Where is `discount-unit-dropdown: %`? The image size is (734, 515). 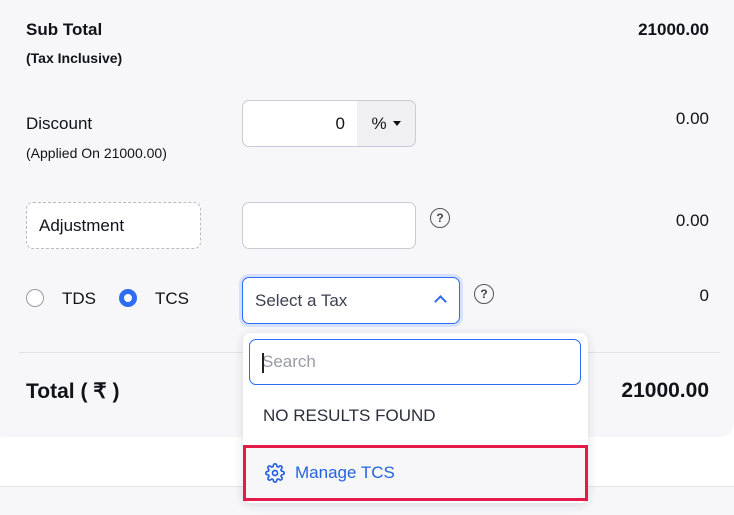
discount-unit-dropdown: % is located at coordinates (386, 123).